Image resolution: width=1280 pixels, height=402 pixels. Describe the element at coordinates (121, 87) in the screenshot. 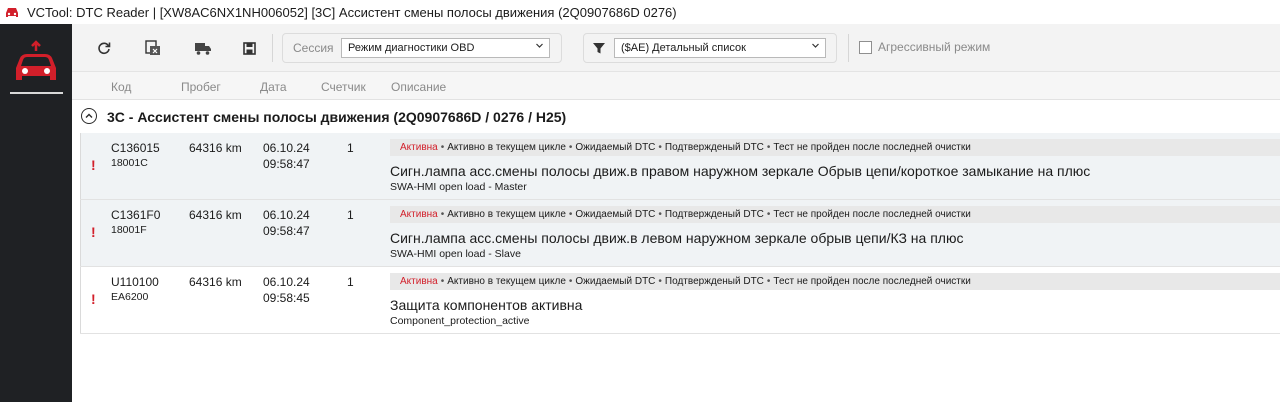

I see `col-code: Код` at that location.